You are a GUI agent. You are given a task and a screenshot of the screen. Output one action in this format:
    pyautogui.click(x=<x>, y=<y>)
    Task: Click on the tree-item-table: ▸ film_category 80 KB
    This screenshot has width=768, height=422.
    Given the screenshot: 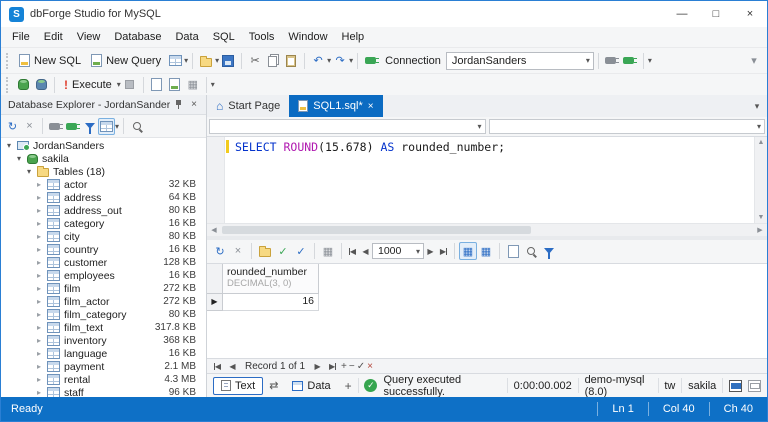 What is the action you would take?
    pyautogui.click(x=103, y=314)
    